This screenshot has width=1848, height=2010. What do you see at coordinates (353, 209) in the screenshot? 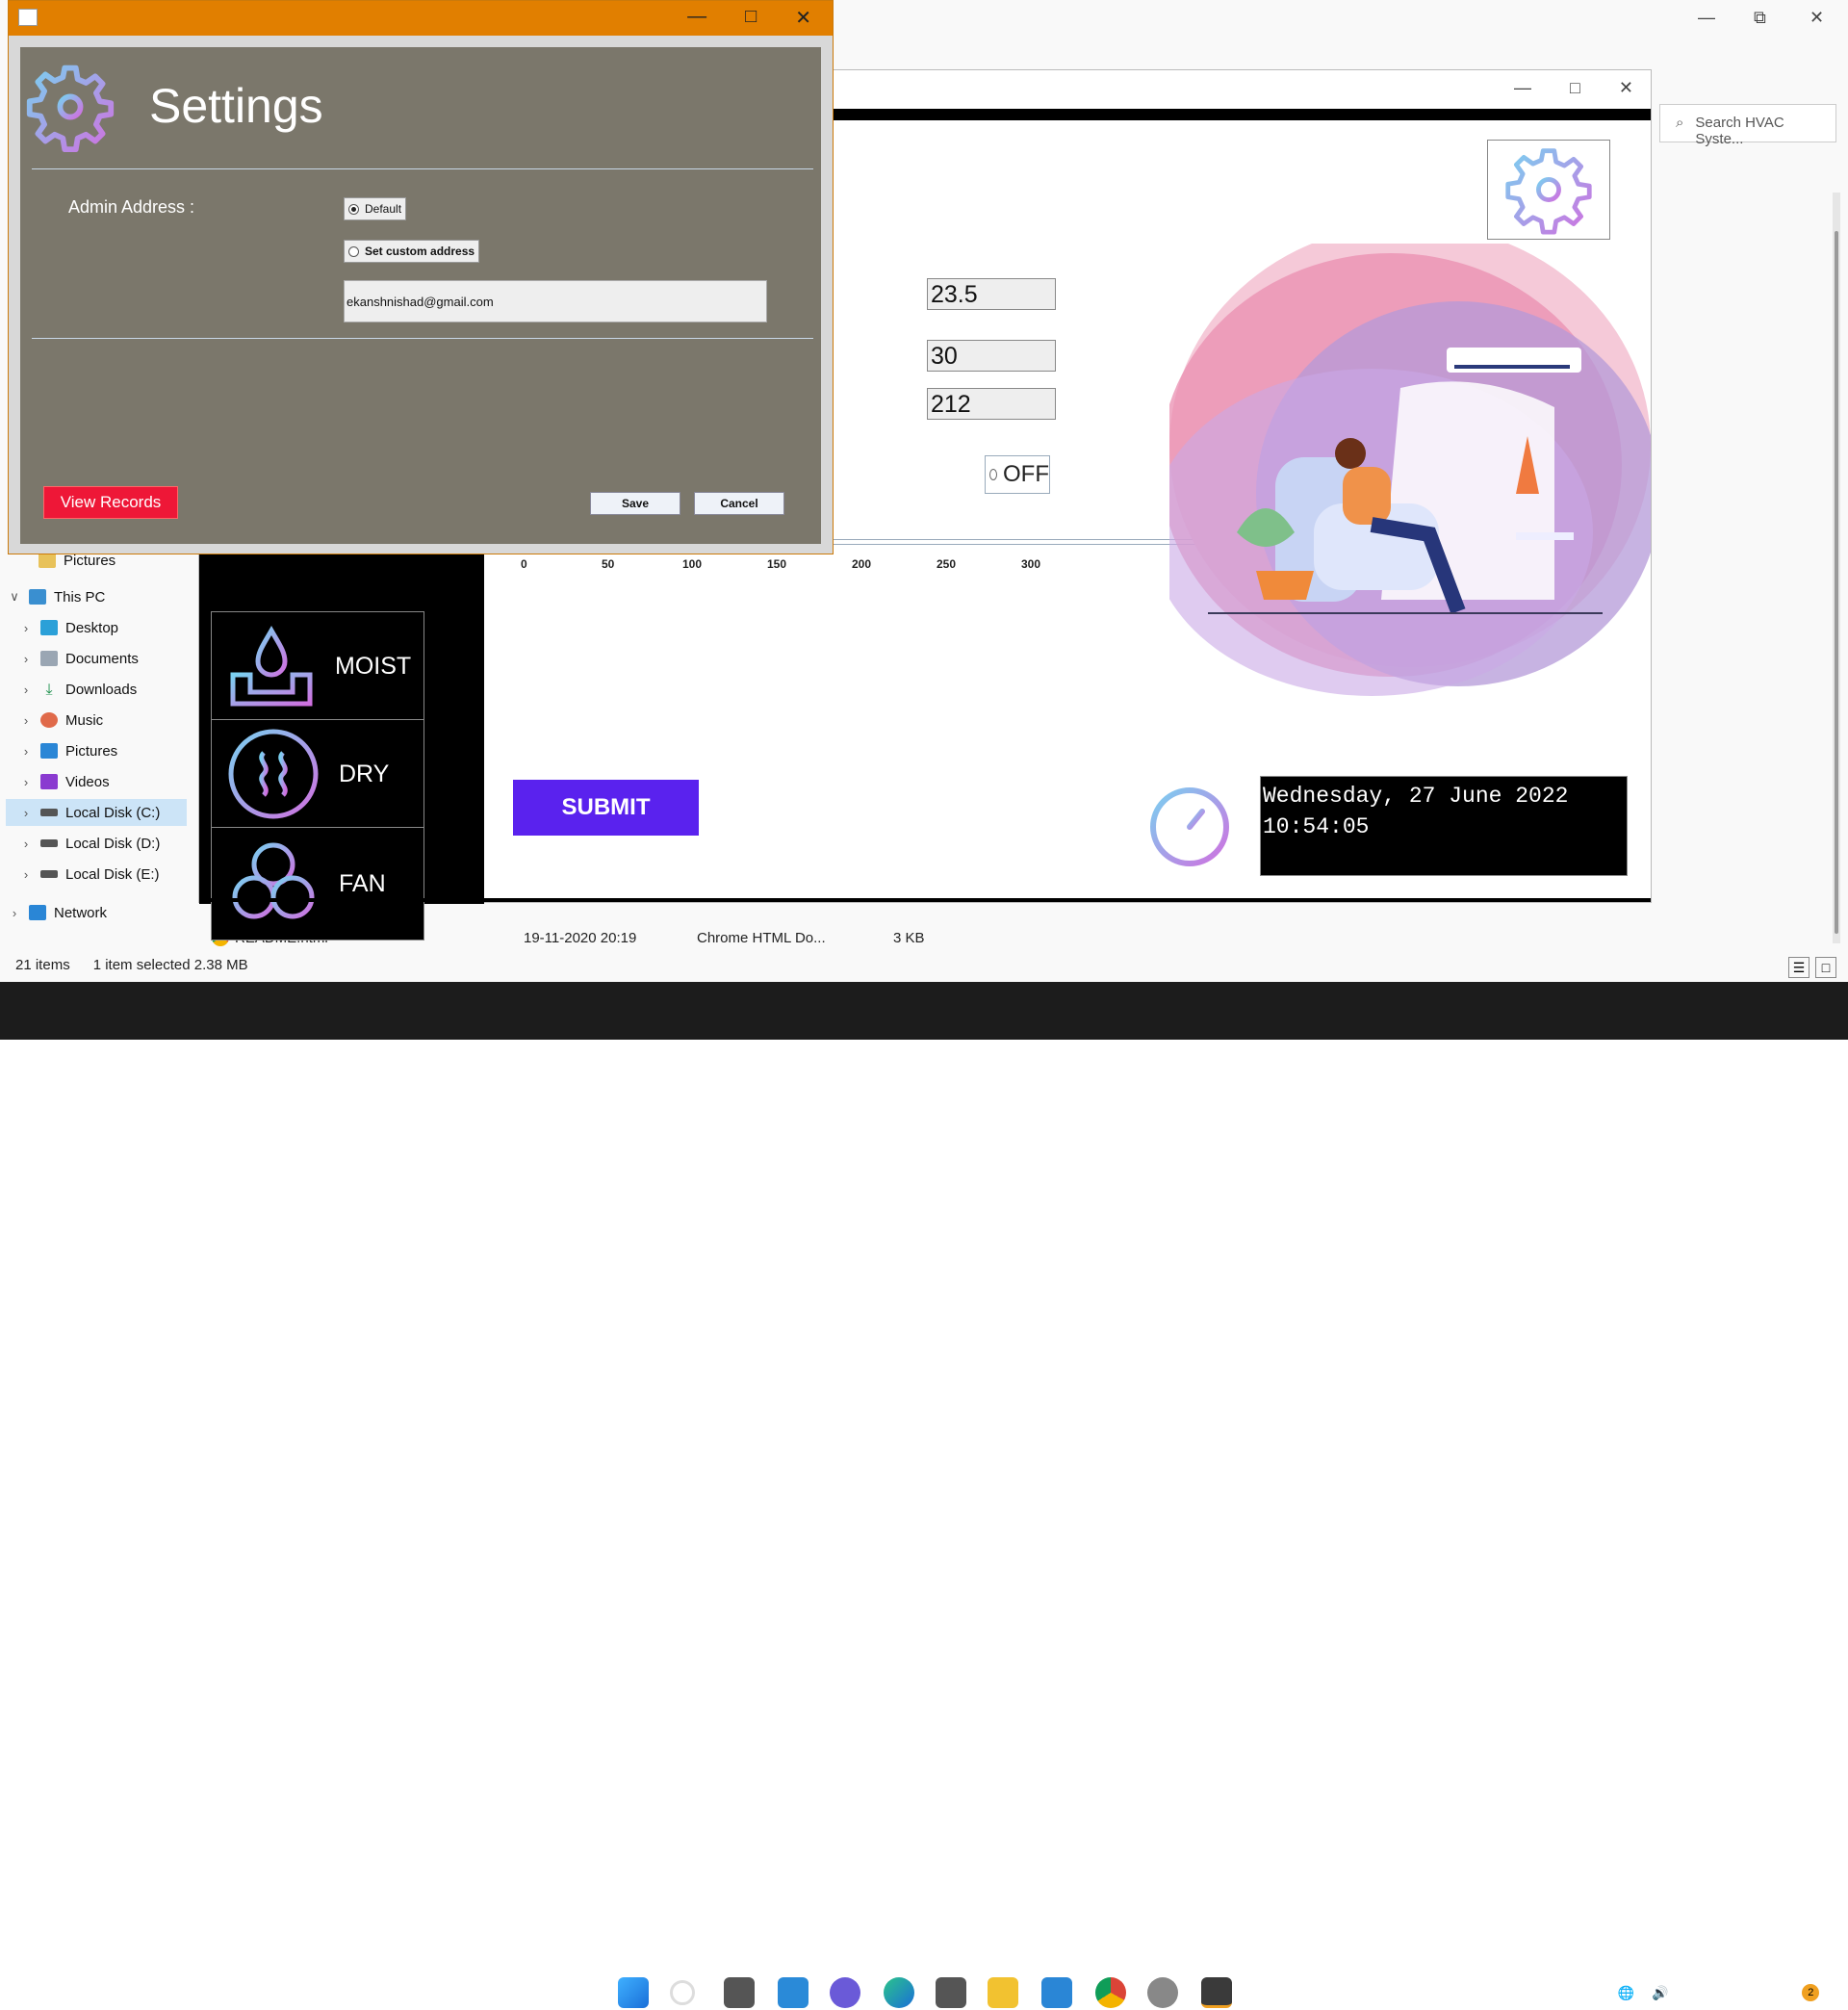
I see `radio-selected-icon` at bounding box center [353, 209].